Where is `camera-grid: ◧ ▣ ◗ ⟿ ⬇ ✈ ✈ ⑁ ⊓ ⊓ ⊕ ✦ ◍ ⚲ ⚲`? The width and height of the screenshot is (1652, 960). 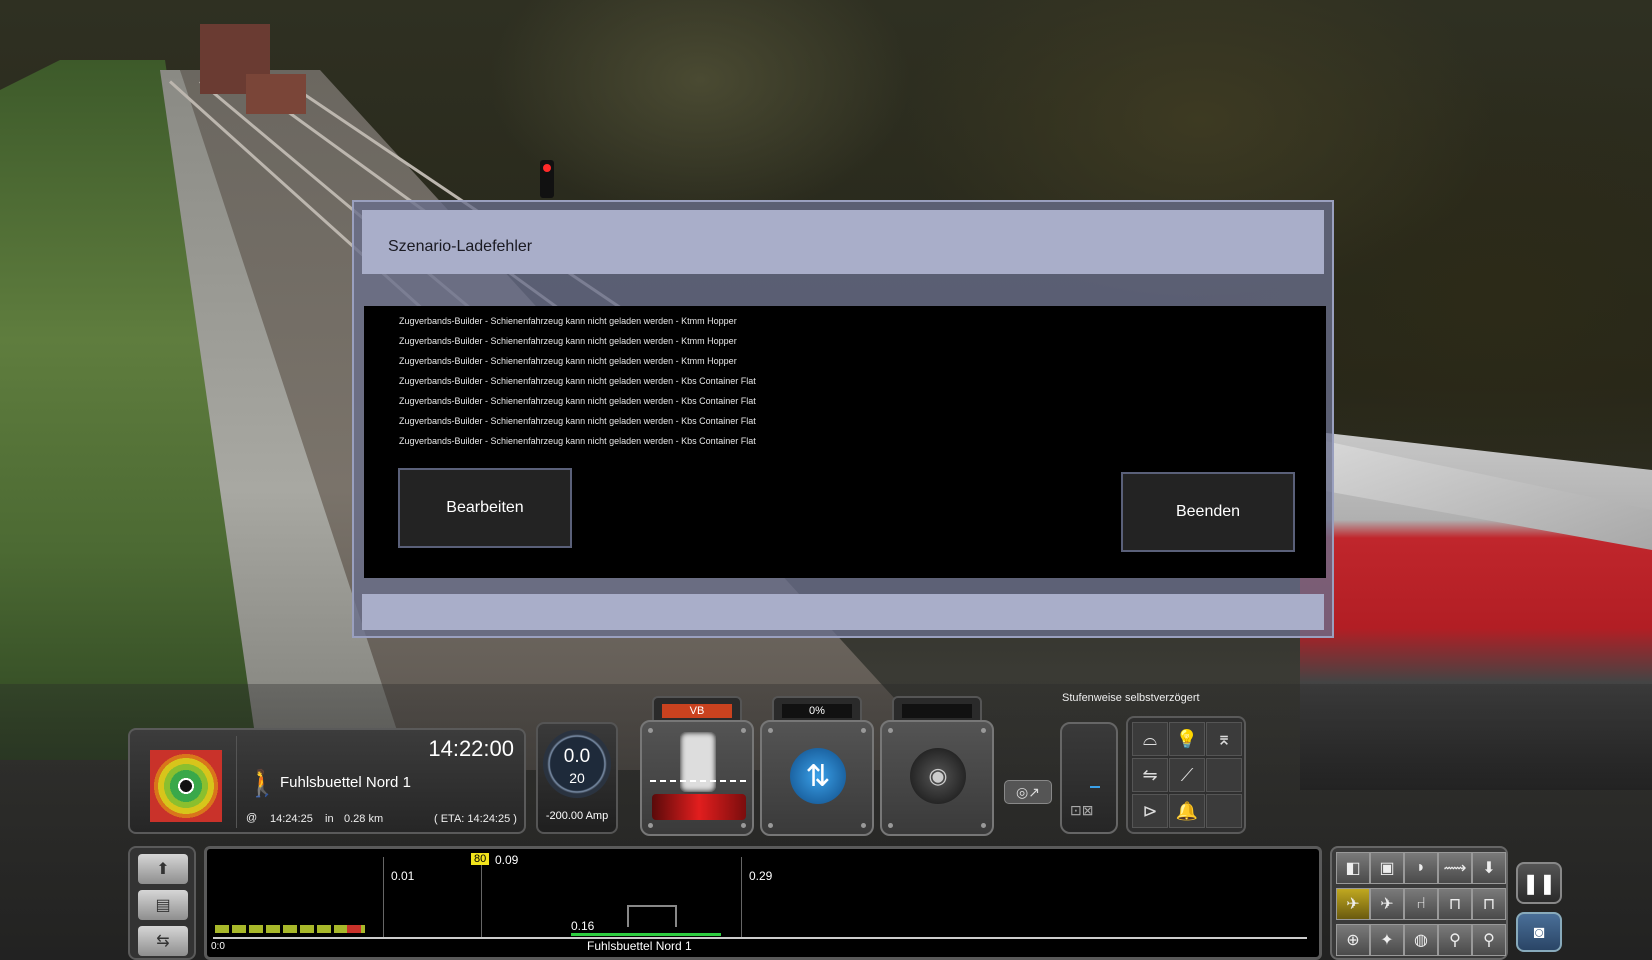 camera-grid: ◧ ▣ ◗ ⟿ ⬇ ✈ ✈ ⑁ ⊓ ⊓ ⊕ ✦ ◍ ⚲ ⚲ is located at coordinates (1419, 903).